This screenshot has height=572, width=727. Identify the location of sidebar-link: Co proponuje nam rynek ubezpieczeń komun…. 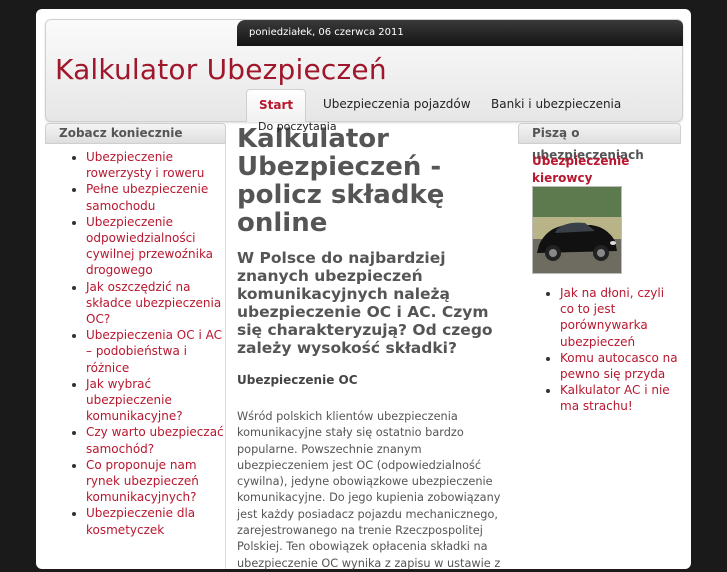
(142, 481).